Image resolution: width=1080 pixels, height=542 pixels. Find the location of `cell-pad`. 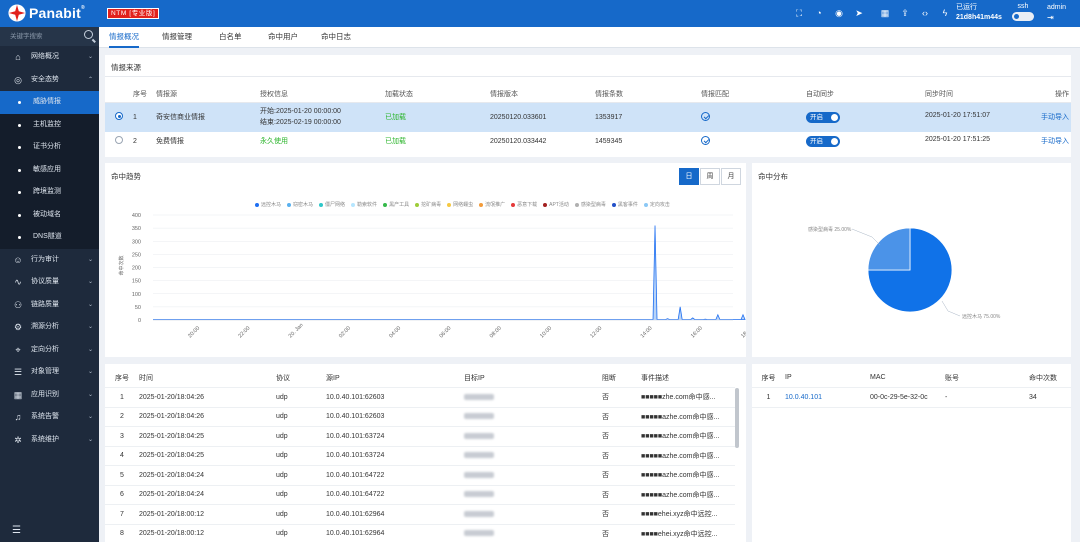

cell-pad is located at coordinates (110, 141).